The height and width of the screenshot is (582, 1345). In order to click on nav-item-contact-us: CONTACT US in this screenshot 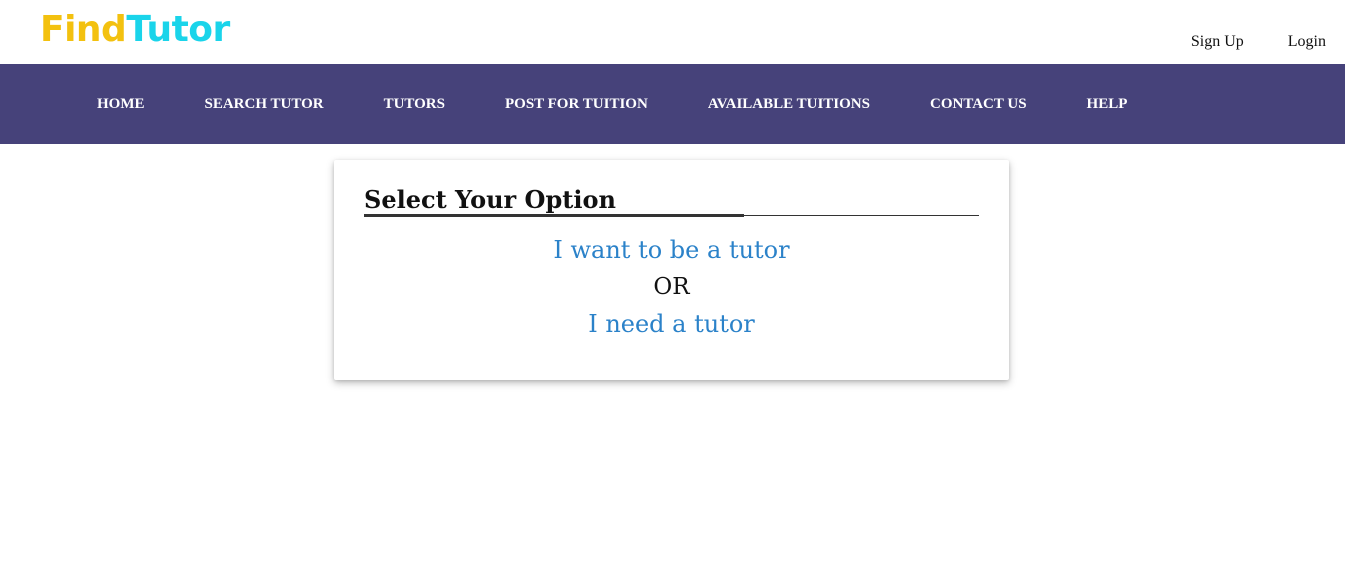, I will do `click(978, 104)`.